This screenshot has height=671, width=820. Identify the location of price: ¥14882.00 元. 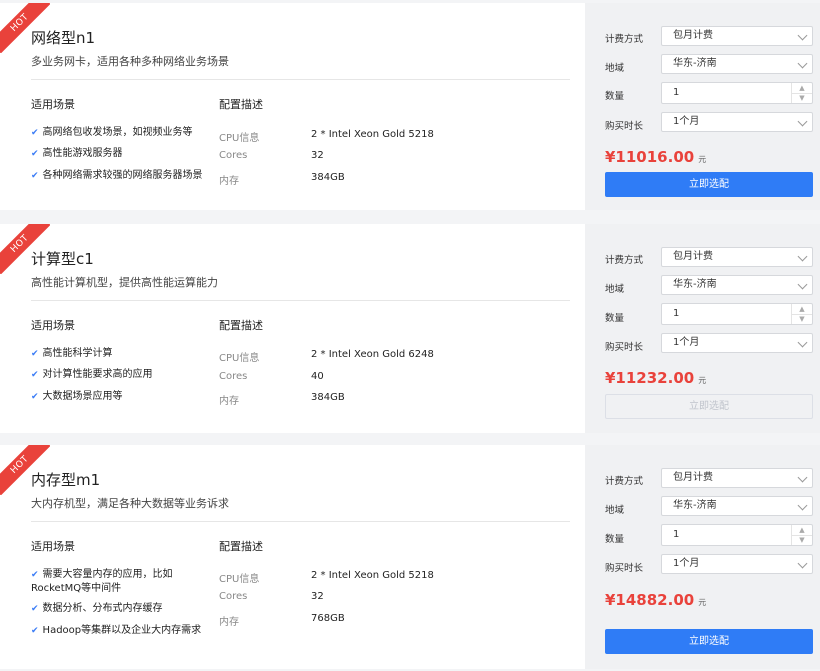
(656, 600).